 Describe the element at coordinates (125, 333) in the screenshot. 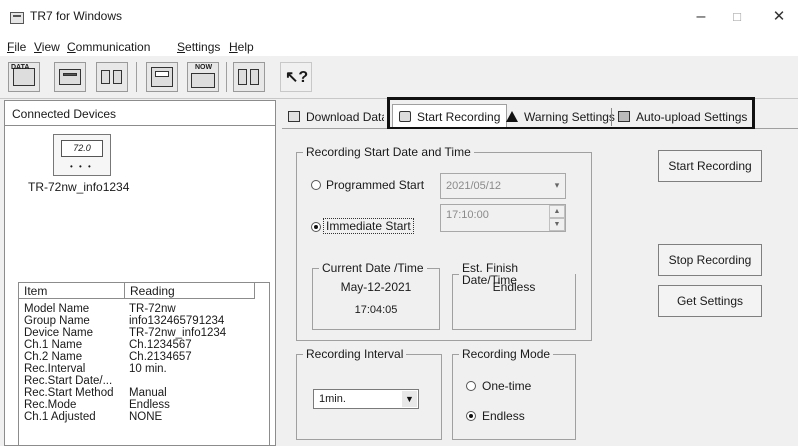

I see `table-row: Device Name TR-72nw_info1234` at that location.